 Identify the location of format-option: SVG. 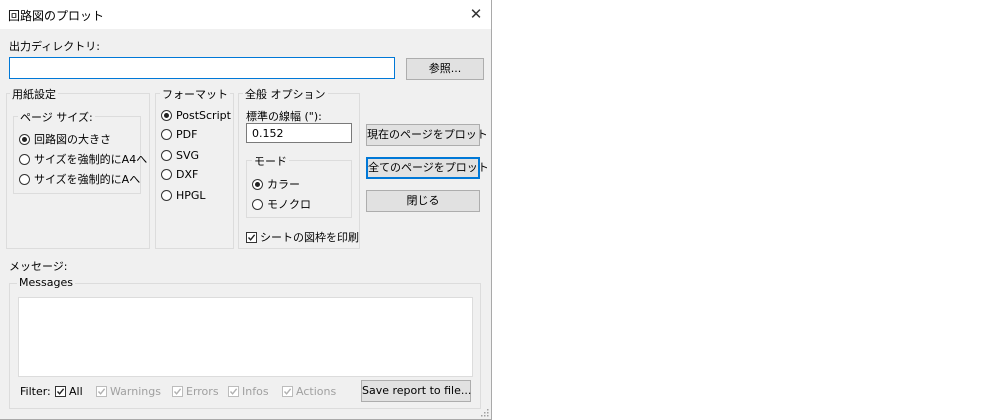
(180, 155).